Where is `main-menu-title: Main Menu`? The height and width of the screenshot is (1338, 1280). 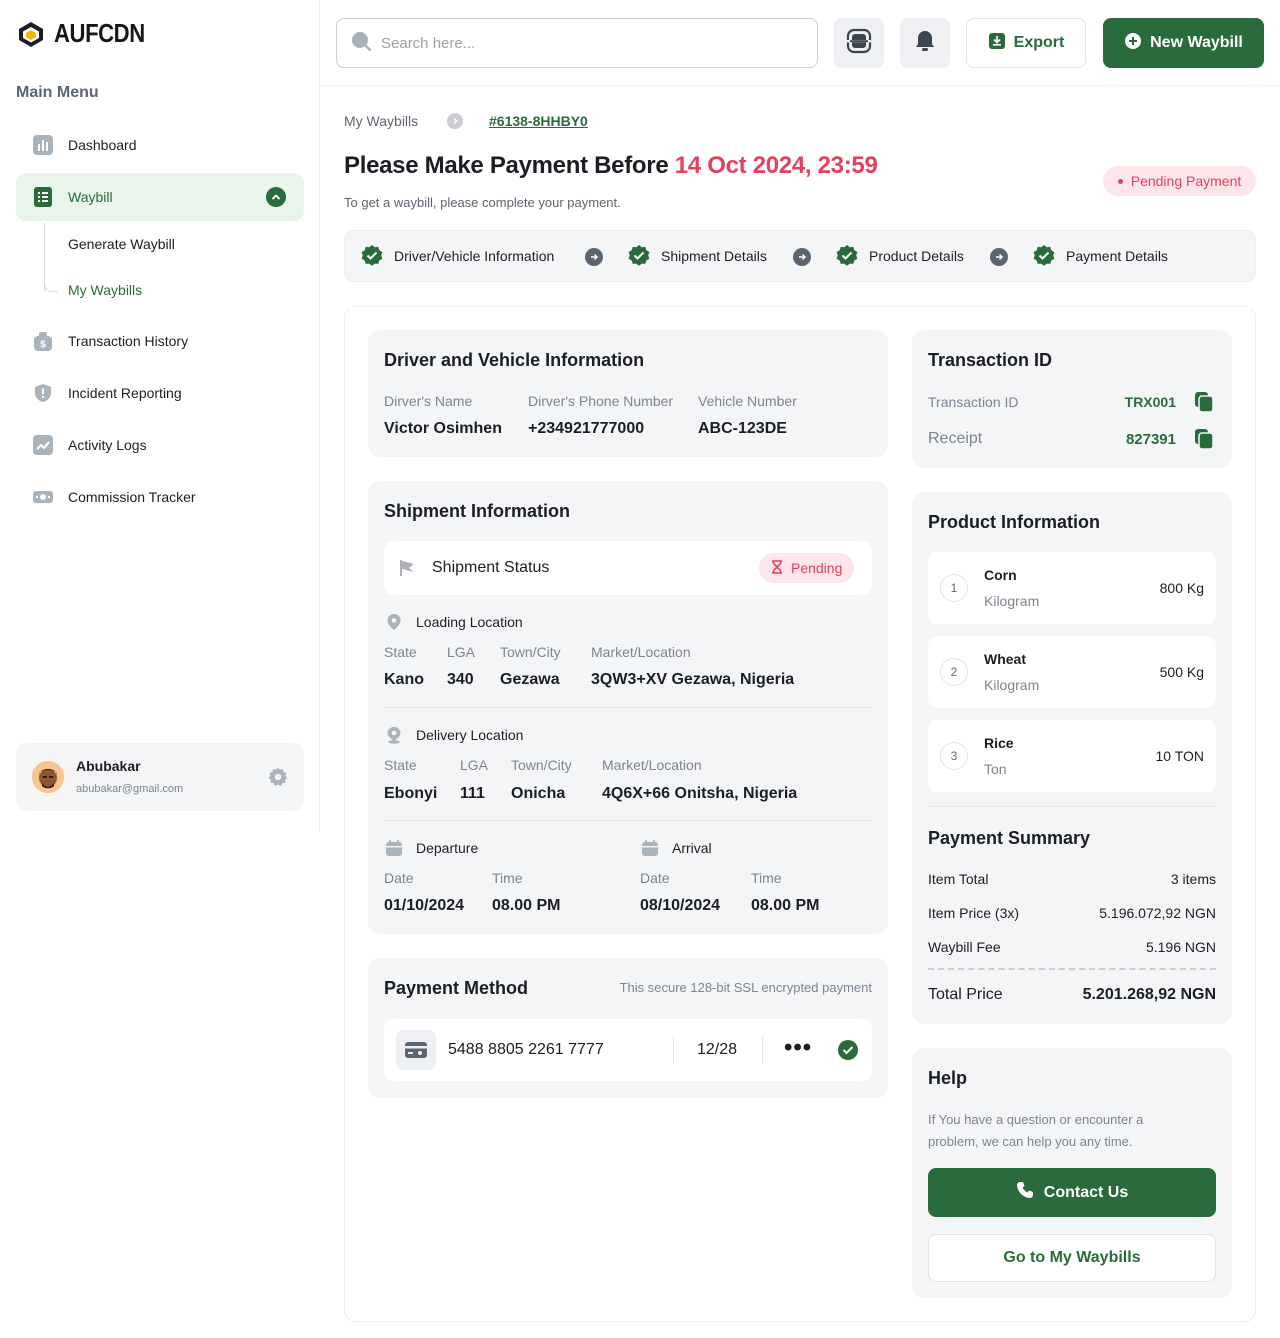
main-menu-title: Main Menu is located at coordinates (57, 92).